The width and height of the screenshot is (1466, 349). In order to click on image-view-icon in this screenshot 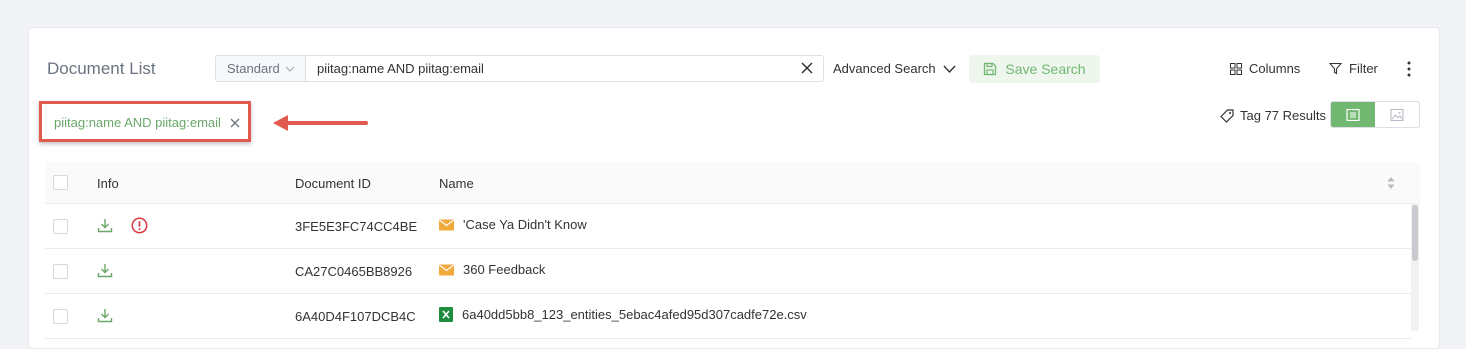, I will do `click(1397, 114)`.